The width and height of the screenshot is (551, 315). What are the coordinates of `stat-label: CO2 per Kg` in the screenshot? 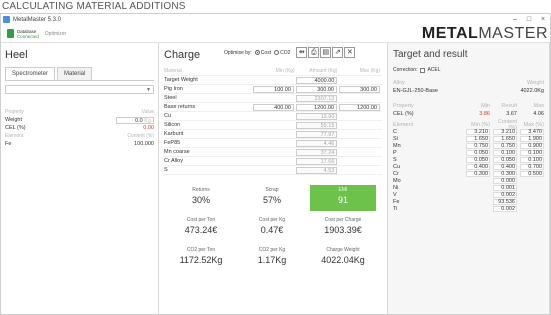 It's located at (272, 250).